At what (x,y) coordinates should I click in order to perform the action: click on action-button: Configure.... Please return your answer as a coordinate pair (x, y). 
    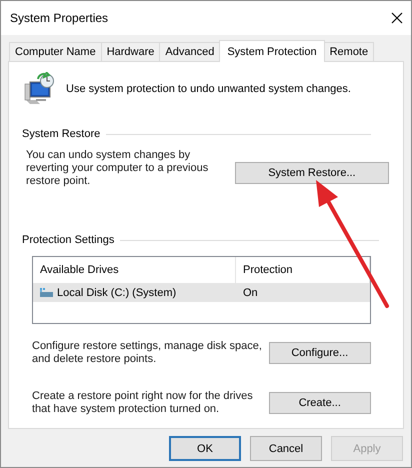
    Looking at the image, I should click on (319, 353).